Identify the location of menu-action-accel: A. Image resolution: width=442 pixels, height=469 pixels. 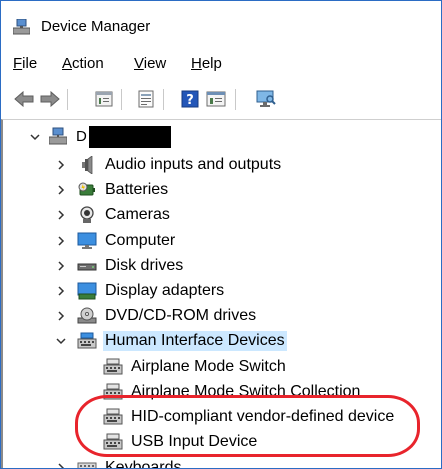
(67, 63).